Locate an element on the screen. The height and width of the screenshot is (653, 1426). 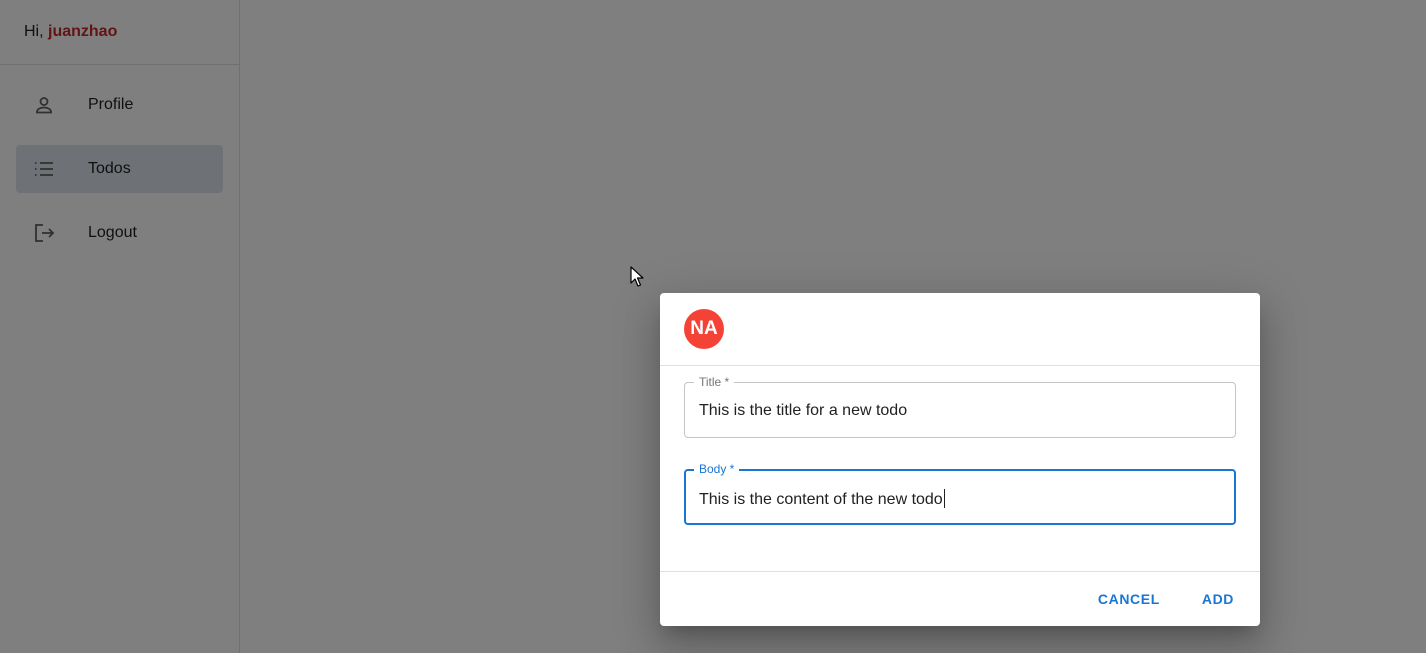
cancel-button: CANCEL is located at coordinates (1129, 599).